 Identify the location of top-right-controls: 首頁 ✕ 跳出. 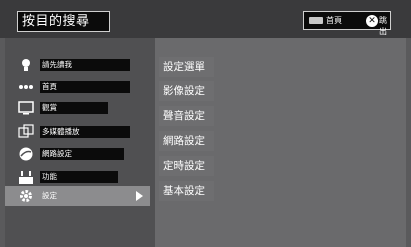
(347, 23).